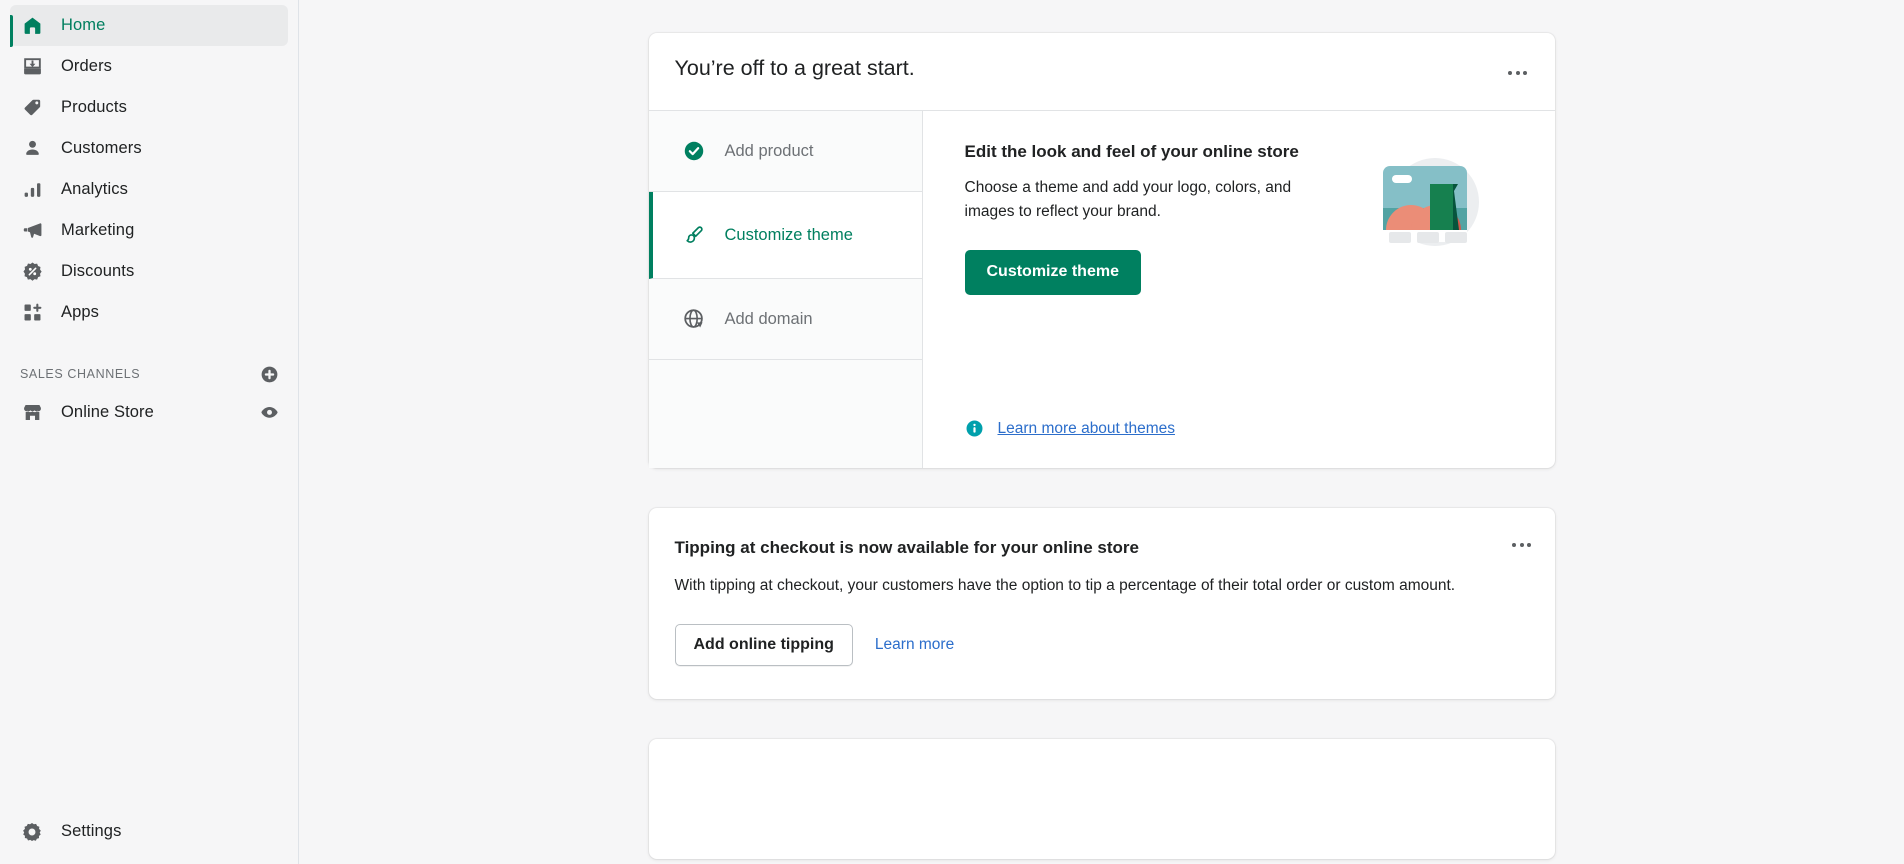 The width and height of the screenshot is (1904, 864). Describe the element at coordinates (1429, 204) in the screenshot. I see `online-store-theme-illustration` at that location.